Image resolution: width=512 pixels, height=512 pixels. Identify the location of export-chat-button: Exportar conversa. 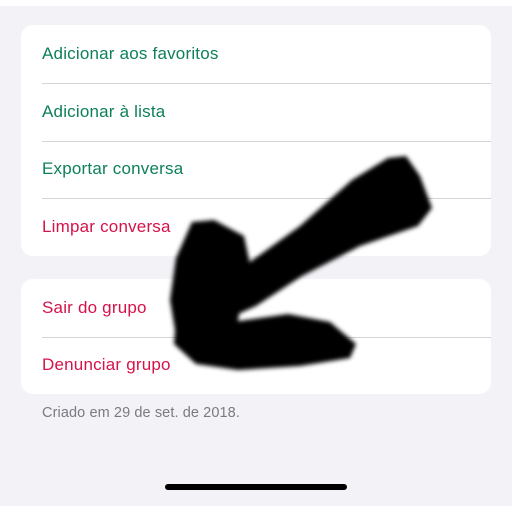
(256, 169).